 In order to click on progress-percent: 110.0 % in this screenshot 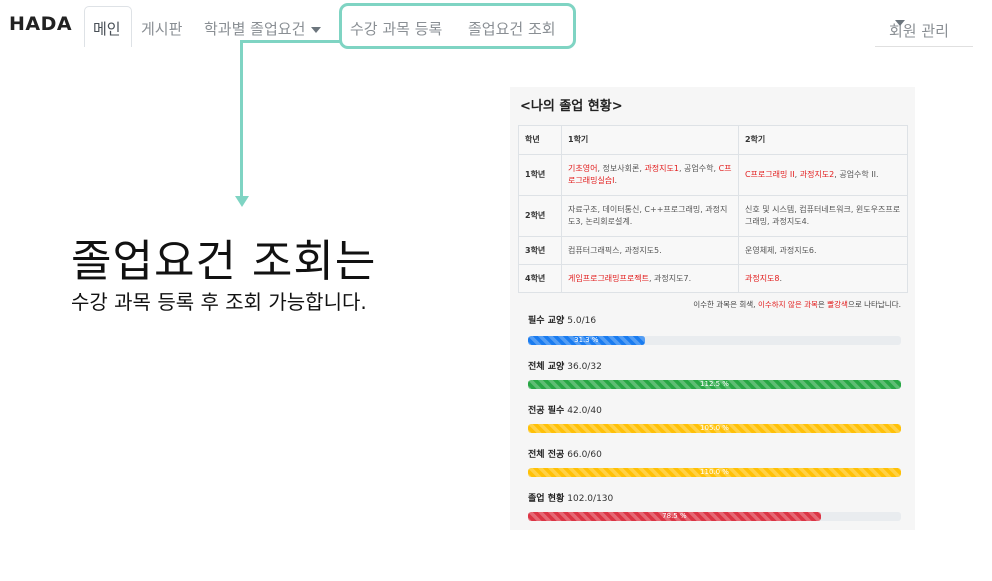, I will do `click(714, 472)`.